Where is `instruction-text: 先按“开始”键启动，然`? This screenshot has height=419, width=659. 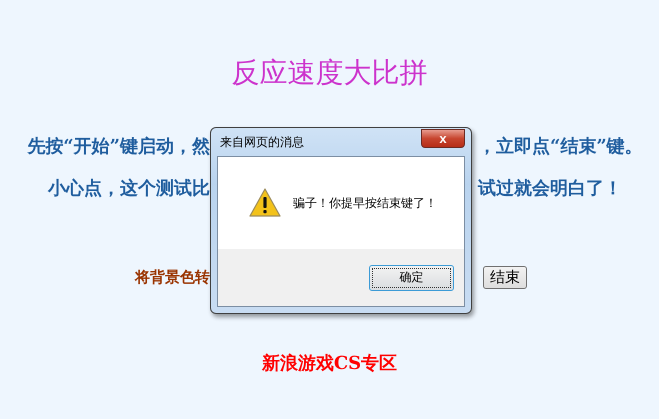 instruction-text: 先按“开始”键启动，然 is located at coordinates (118, 147).